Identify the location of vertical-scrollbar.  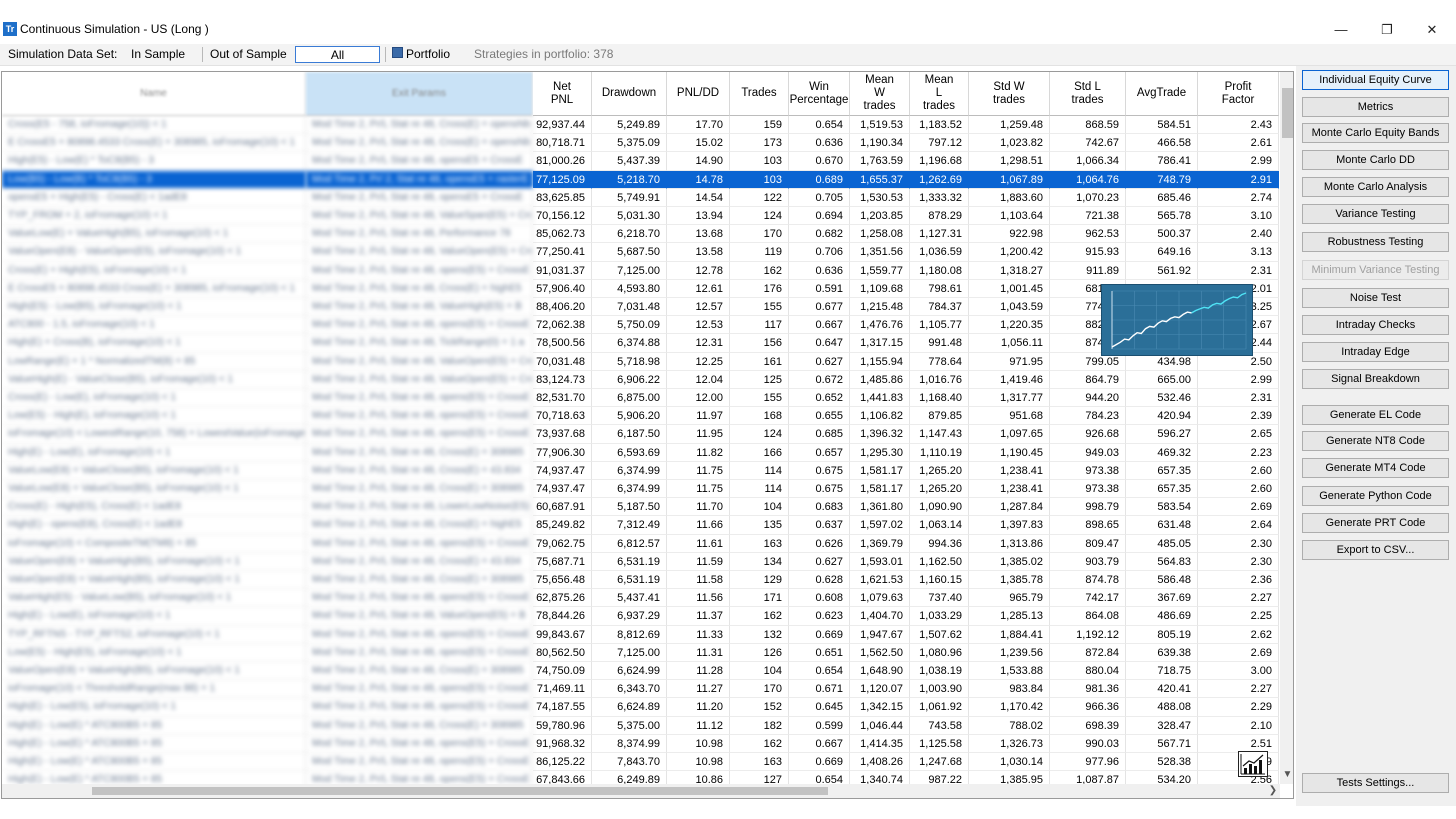
(1286, 428).